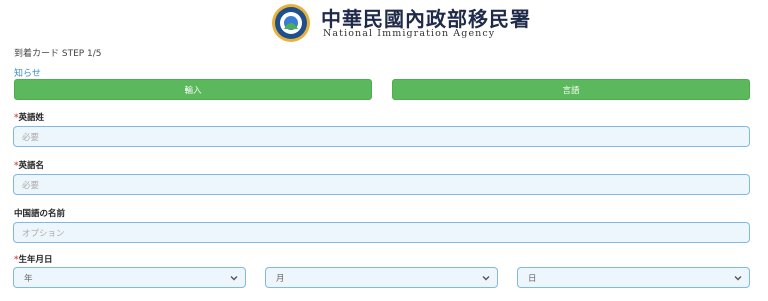  I want to click on header: 中華民國內政部移民署 National Immigration Agency, so click(384, 22).